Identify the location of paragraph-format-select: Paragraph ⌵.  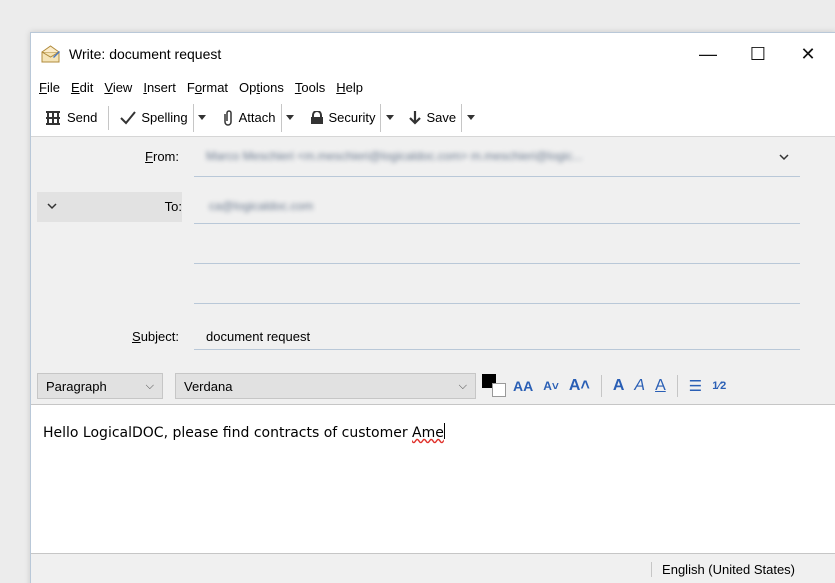
(100, 386).